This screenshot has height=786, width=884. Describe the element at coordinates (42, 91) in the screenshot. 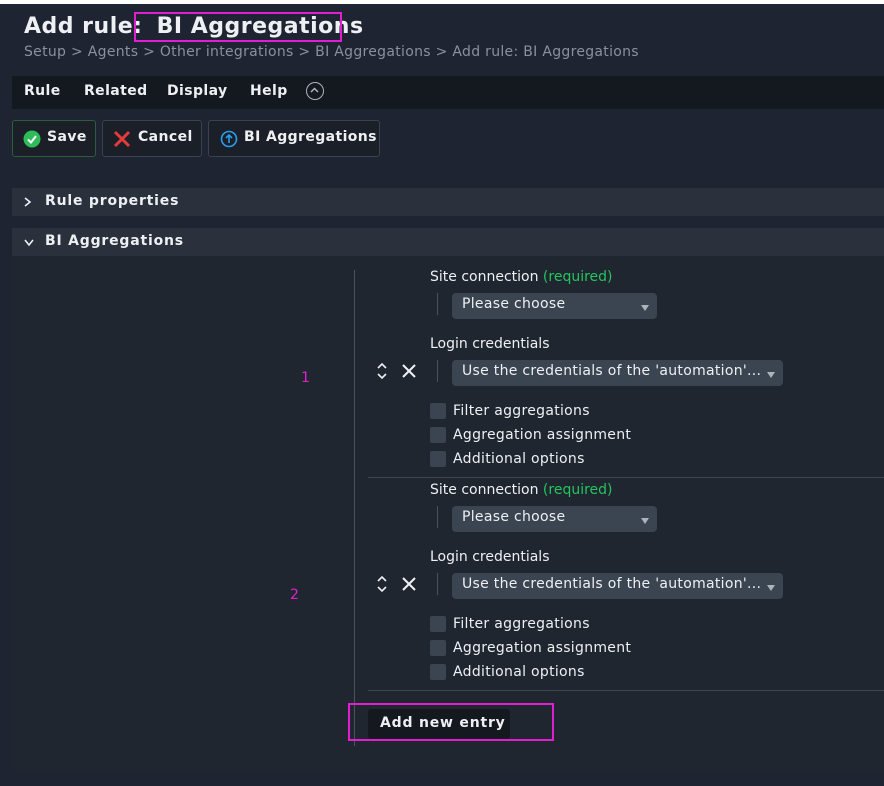

I see `menu-rule: Rule` at that location.